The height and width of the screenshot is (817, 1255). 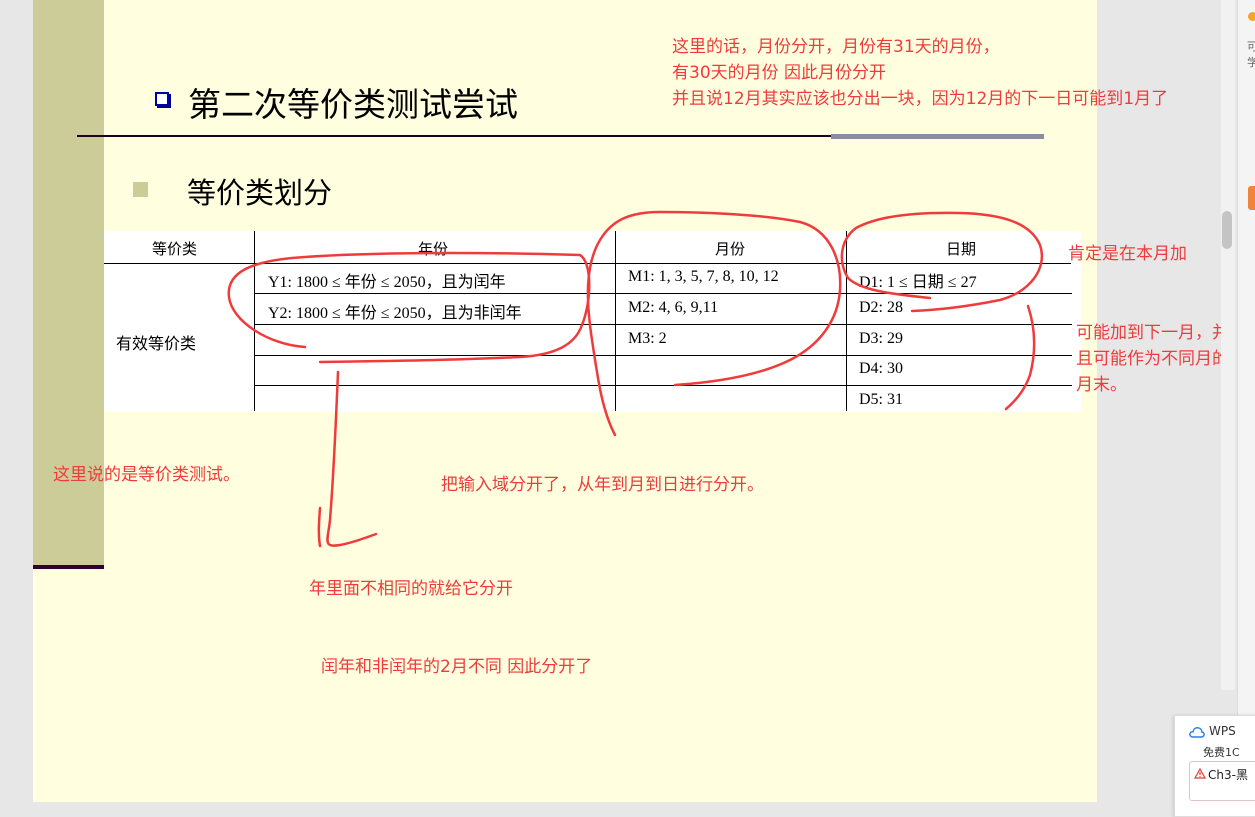 I want to click on side-panel-text-2: 学, so click(x=1251, y=62).